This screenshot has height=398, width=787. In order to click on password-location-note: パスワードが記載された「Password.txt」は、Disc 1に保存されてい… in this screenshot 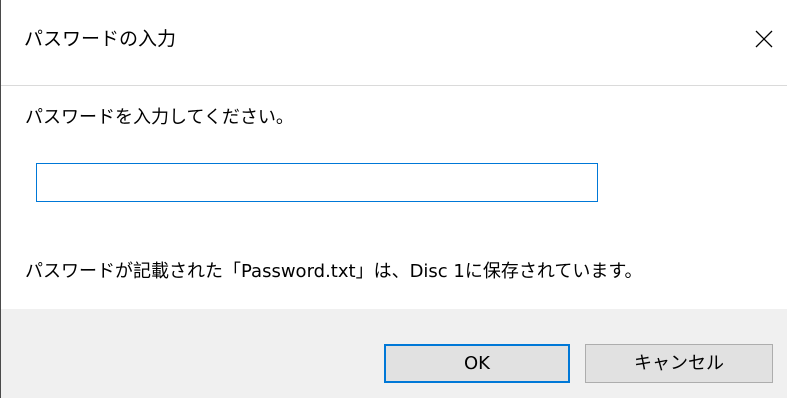, I will do `click(334, 271)`.